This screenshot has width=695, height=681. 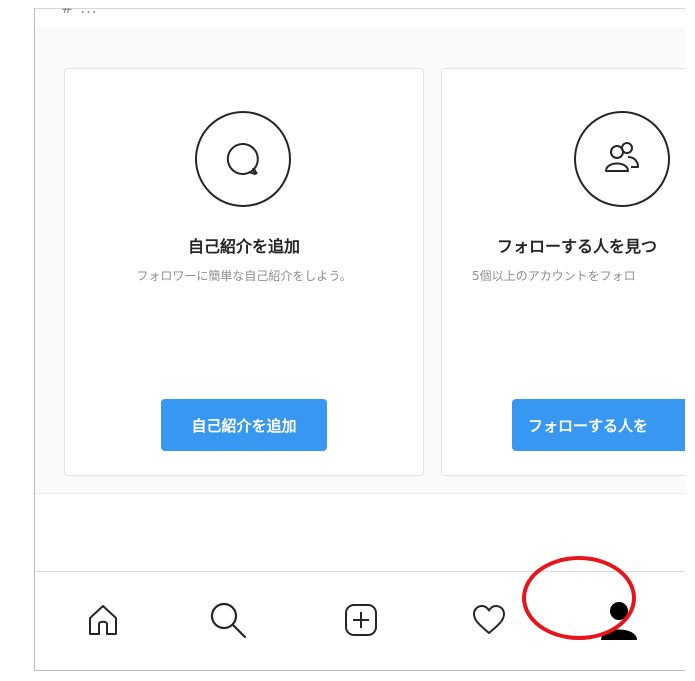 I want to click on card-subtitle: 5個以上のアカウントをフォロ, so click(x=554, y=276).